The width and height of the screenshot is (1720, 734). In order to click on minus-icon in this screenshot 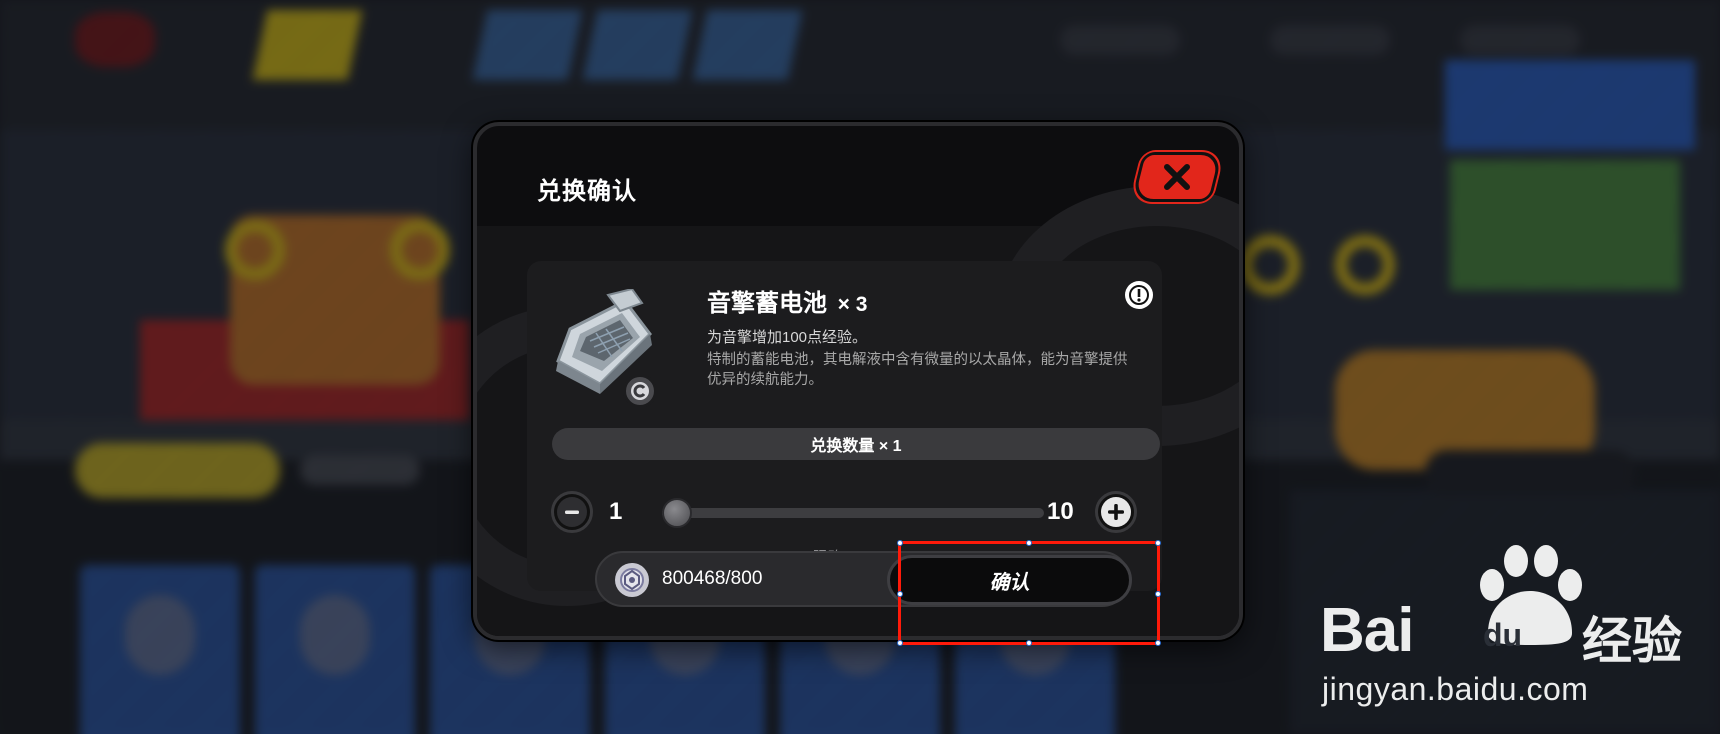, I will do `click(572, 512)`.